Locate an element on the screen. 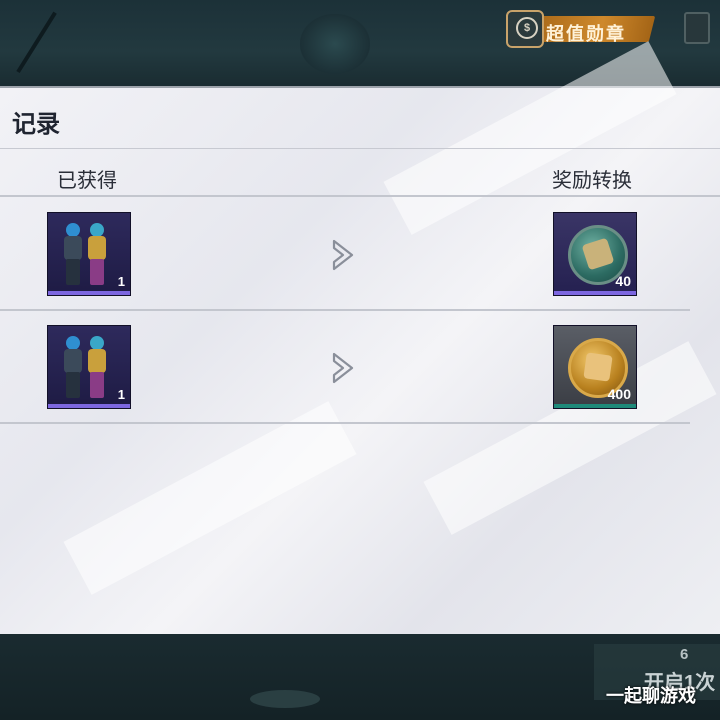  panel-title: 记录 is located at coordinates (36, 124).